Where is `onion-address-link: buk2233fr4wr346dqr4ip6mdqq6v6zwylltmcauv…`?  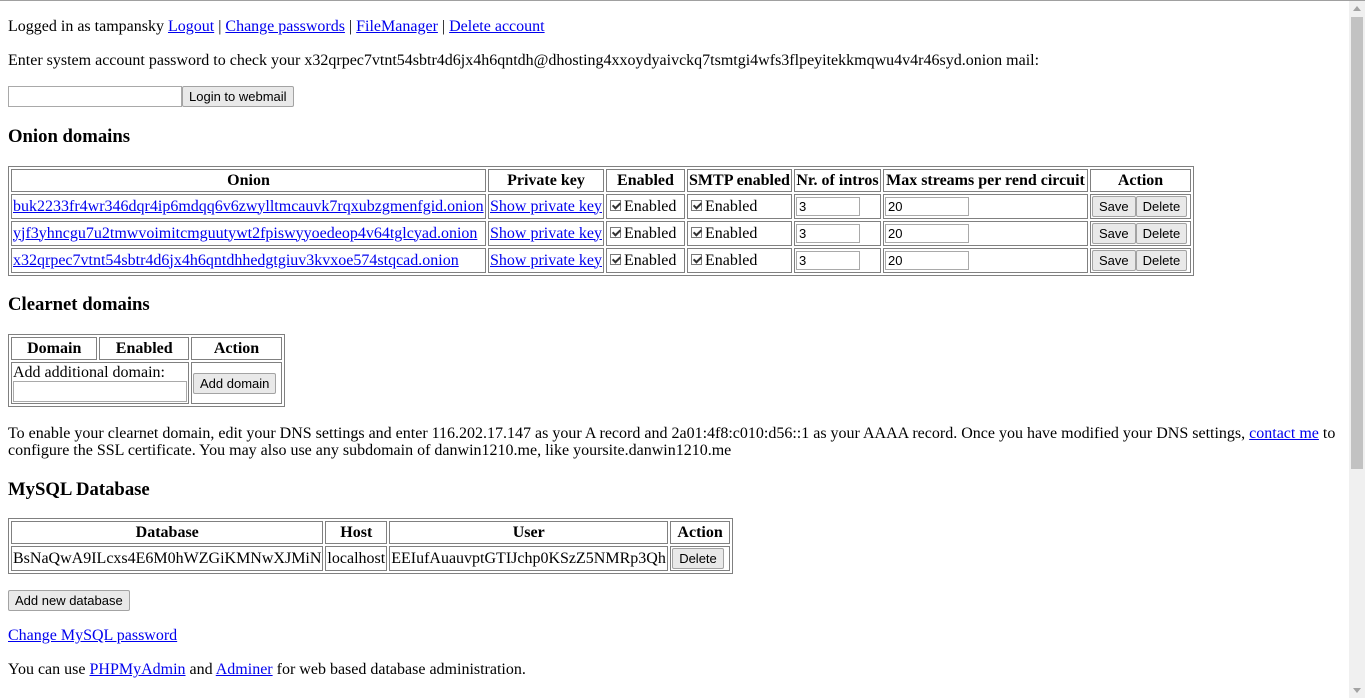 onion-address-link: buk2233fr4wr346dqr4ip6mdqq6v6zwylltmcauv… is located at coordinates (248, 206).